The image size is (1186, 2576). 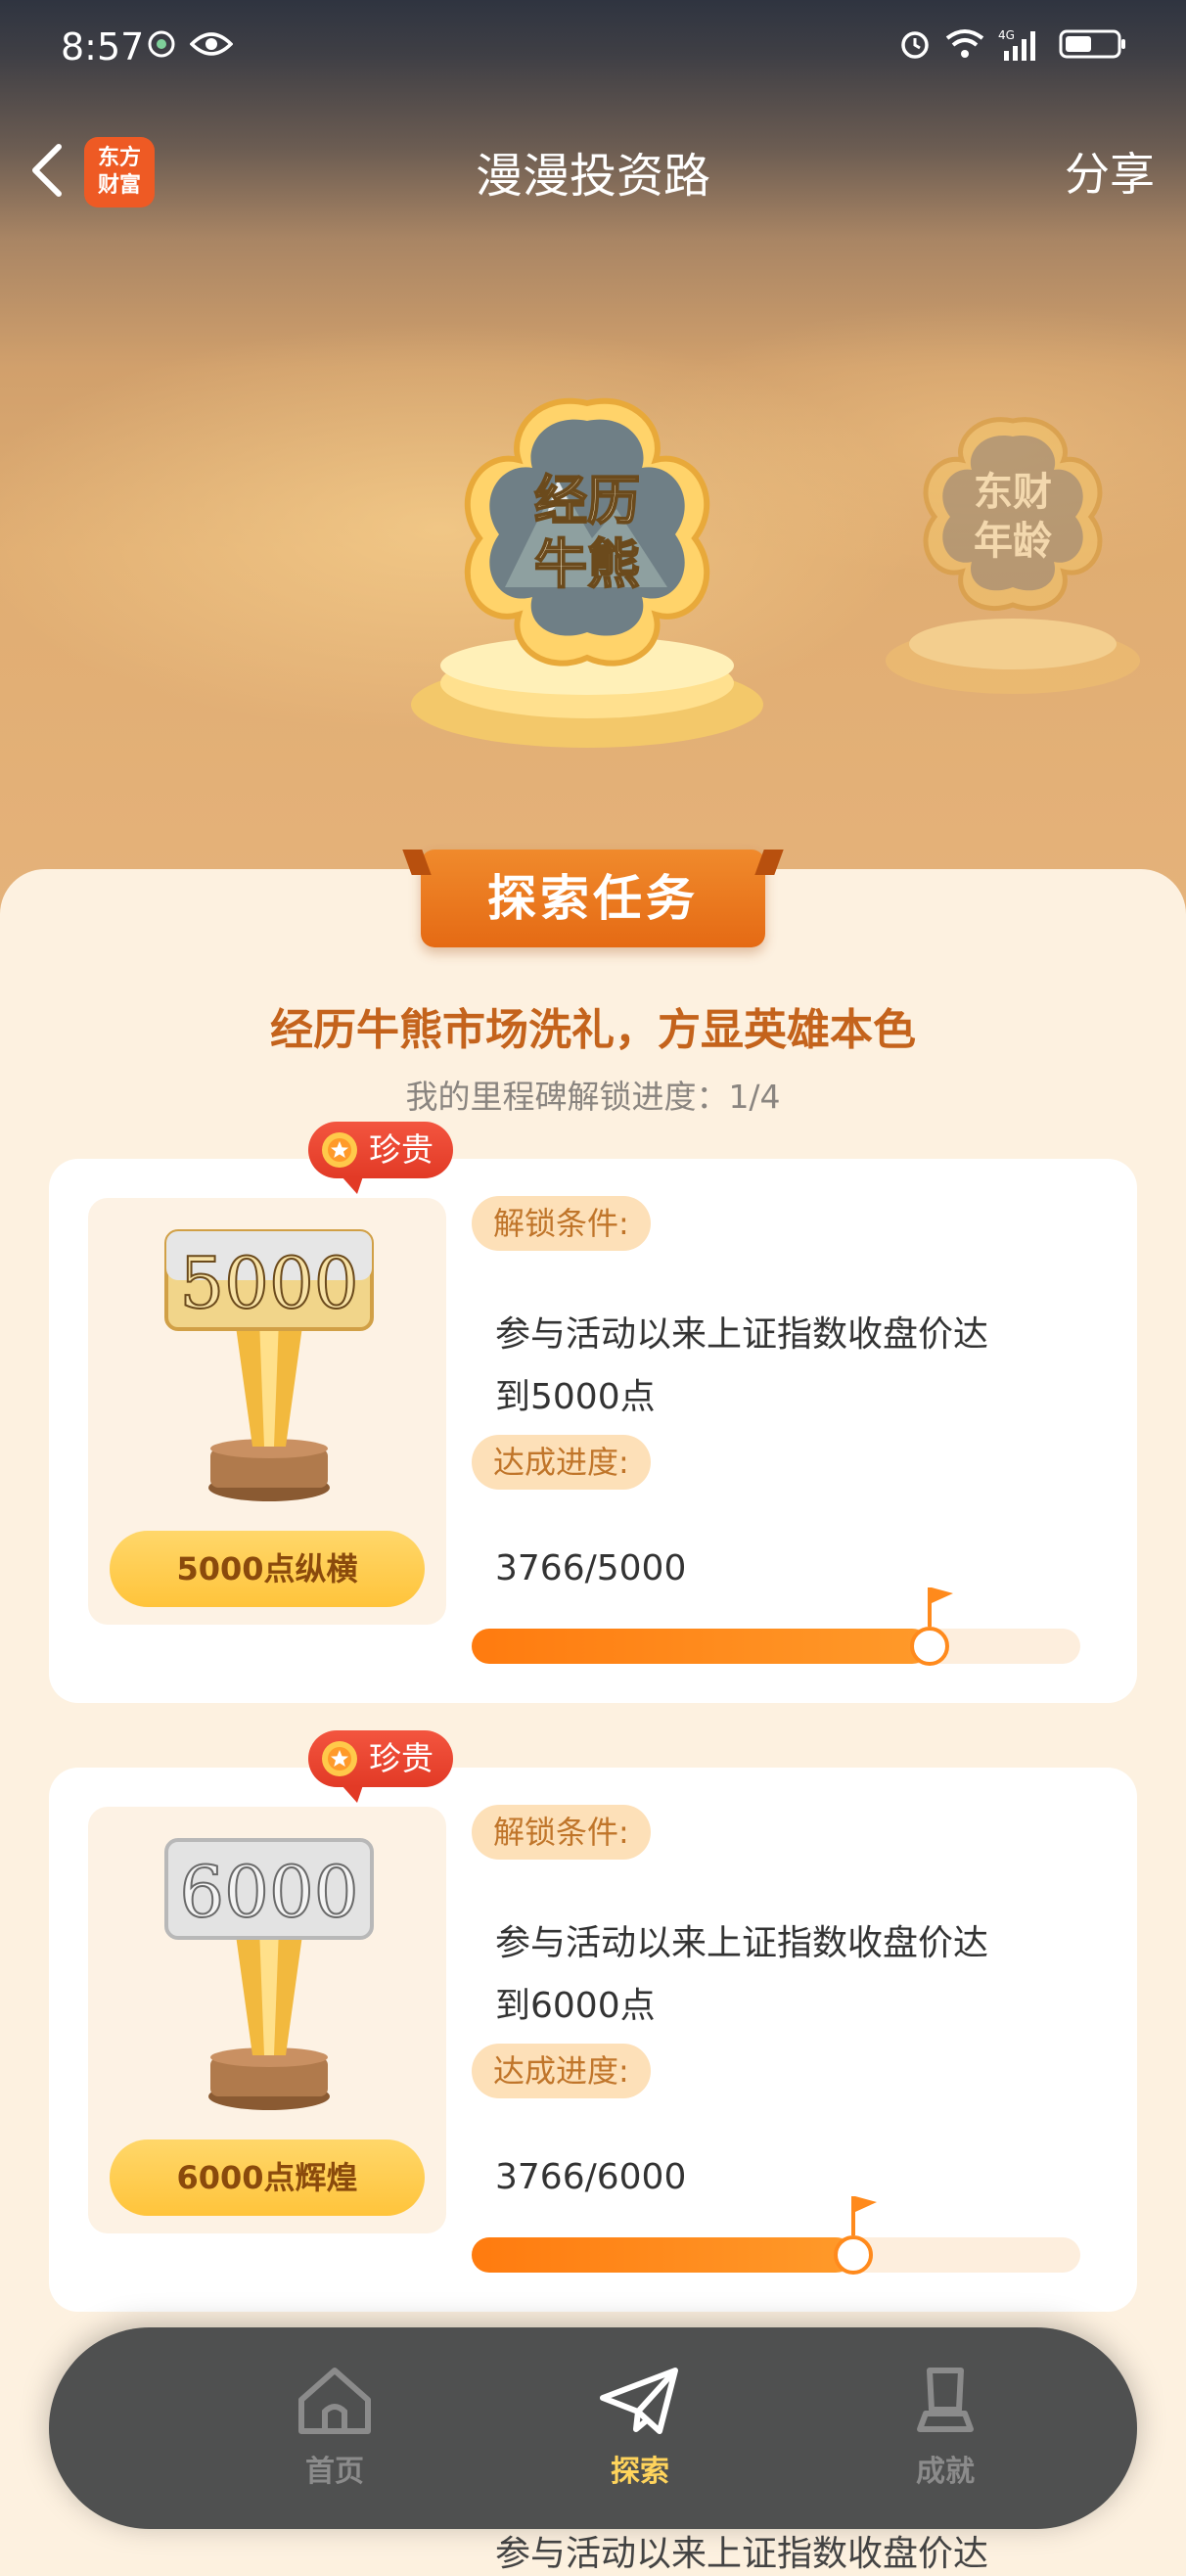 What do you see at coordinates (1092, 44) in the screenshot?
I see `battery-icon` at bounding box center [1092, 44].